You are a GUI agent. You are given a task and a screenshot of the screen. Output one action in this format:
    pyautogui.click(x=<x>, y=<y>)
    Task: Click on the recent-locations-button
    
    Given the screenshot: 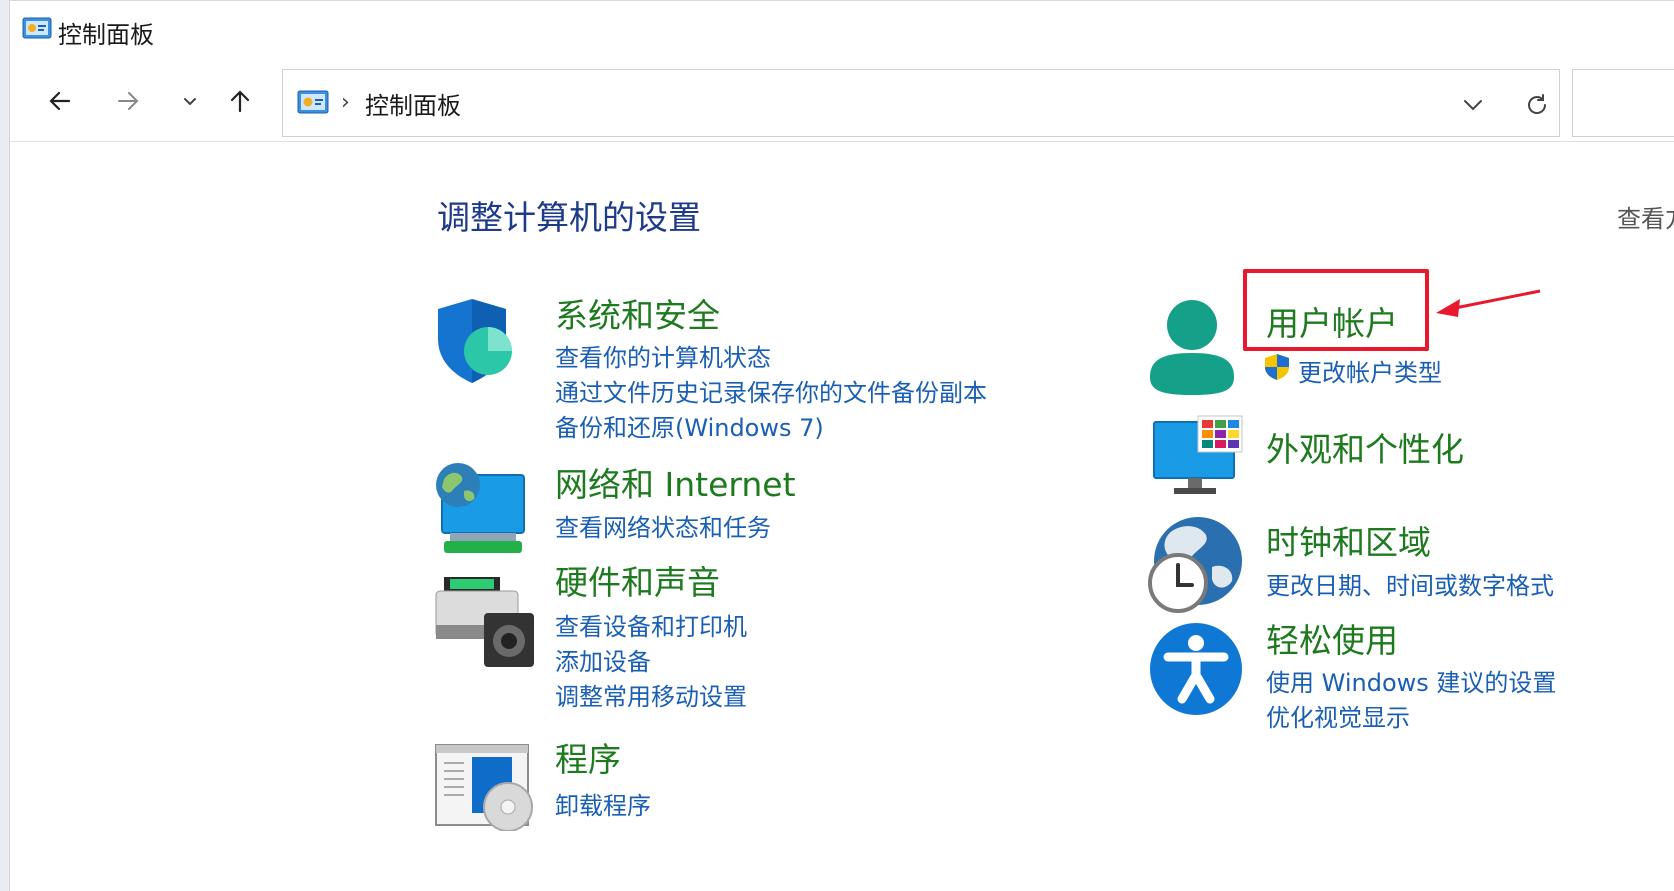 What is the action you would take?
    pyautogui.click(x=190, y=101)
    